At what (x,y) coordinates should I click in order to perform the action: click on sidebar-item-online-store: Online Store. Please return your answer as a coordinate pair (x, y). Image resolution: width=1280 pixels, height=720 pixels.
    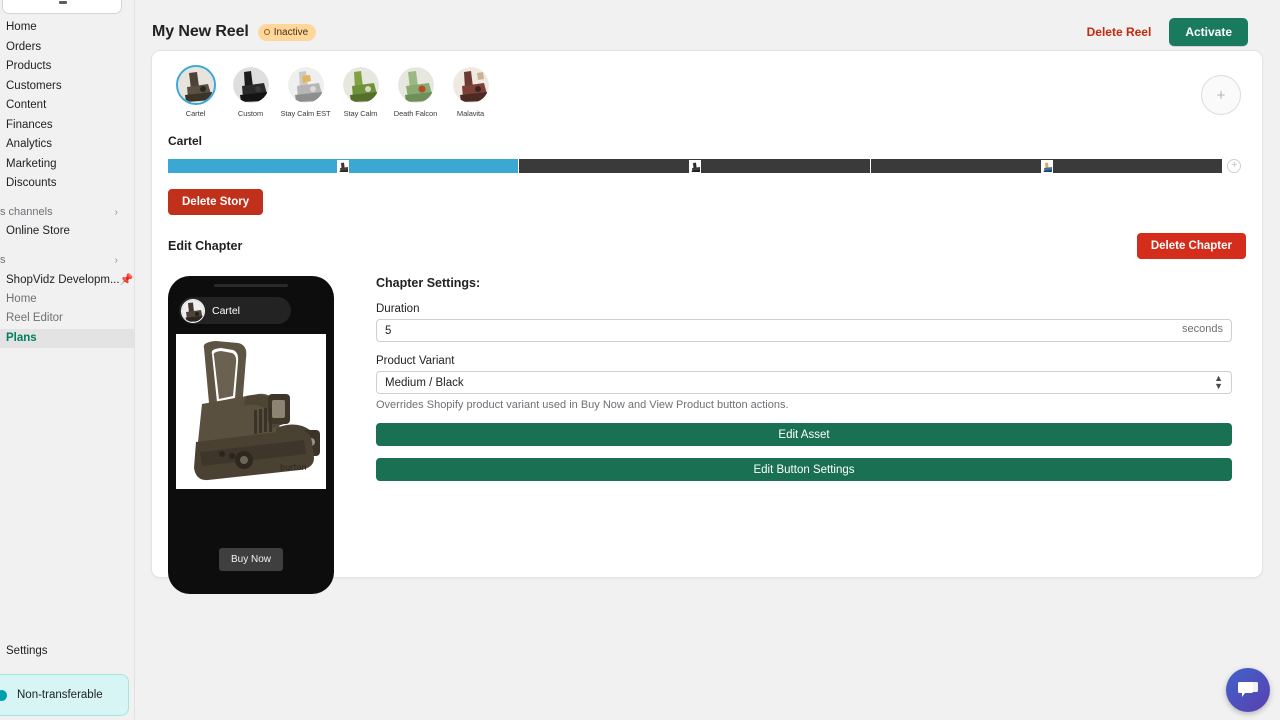
    Looking at the image, I should click on (67, 232).